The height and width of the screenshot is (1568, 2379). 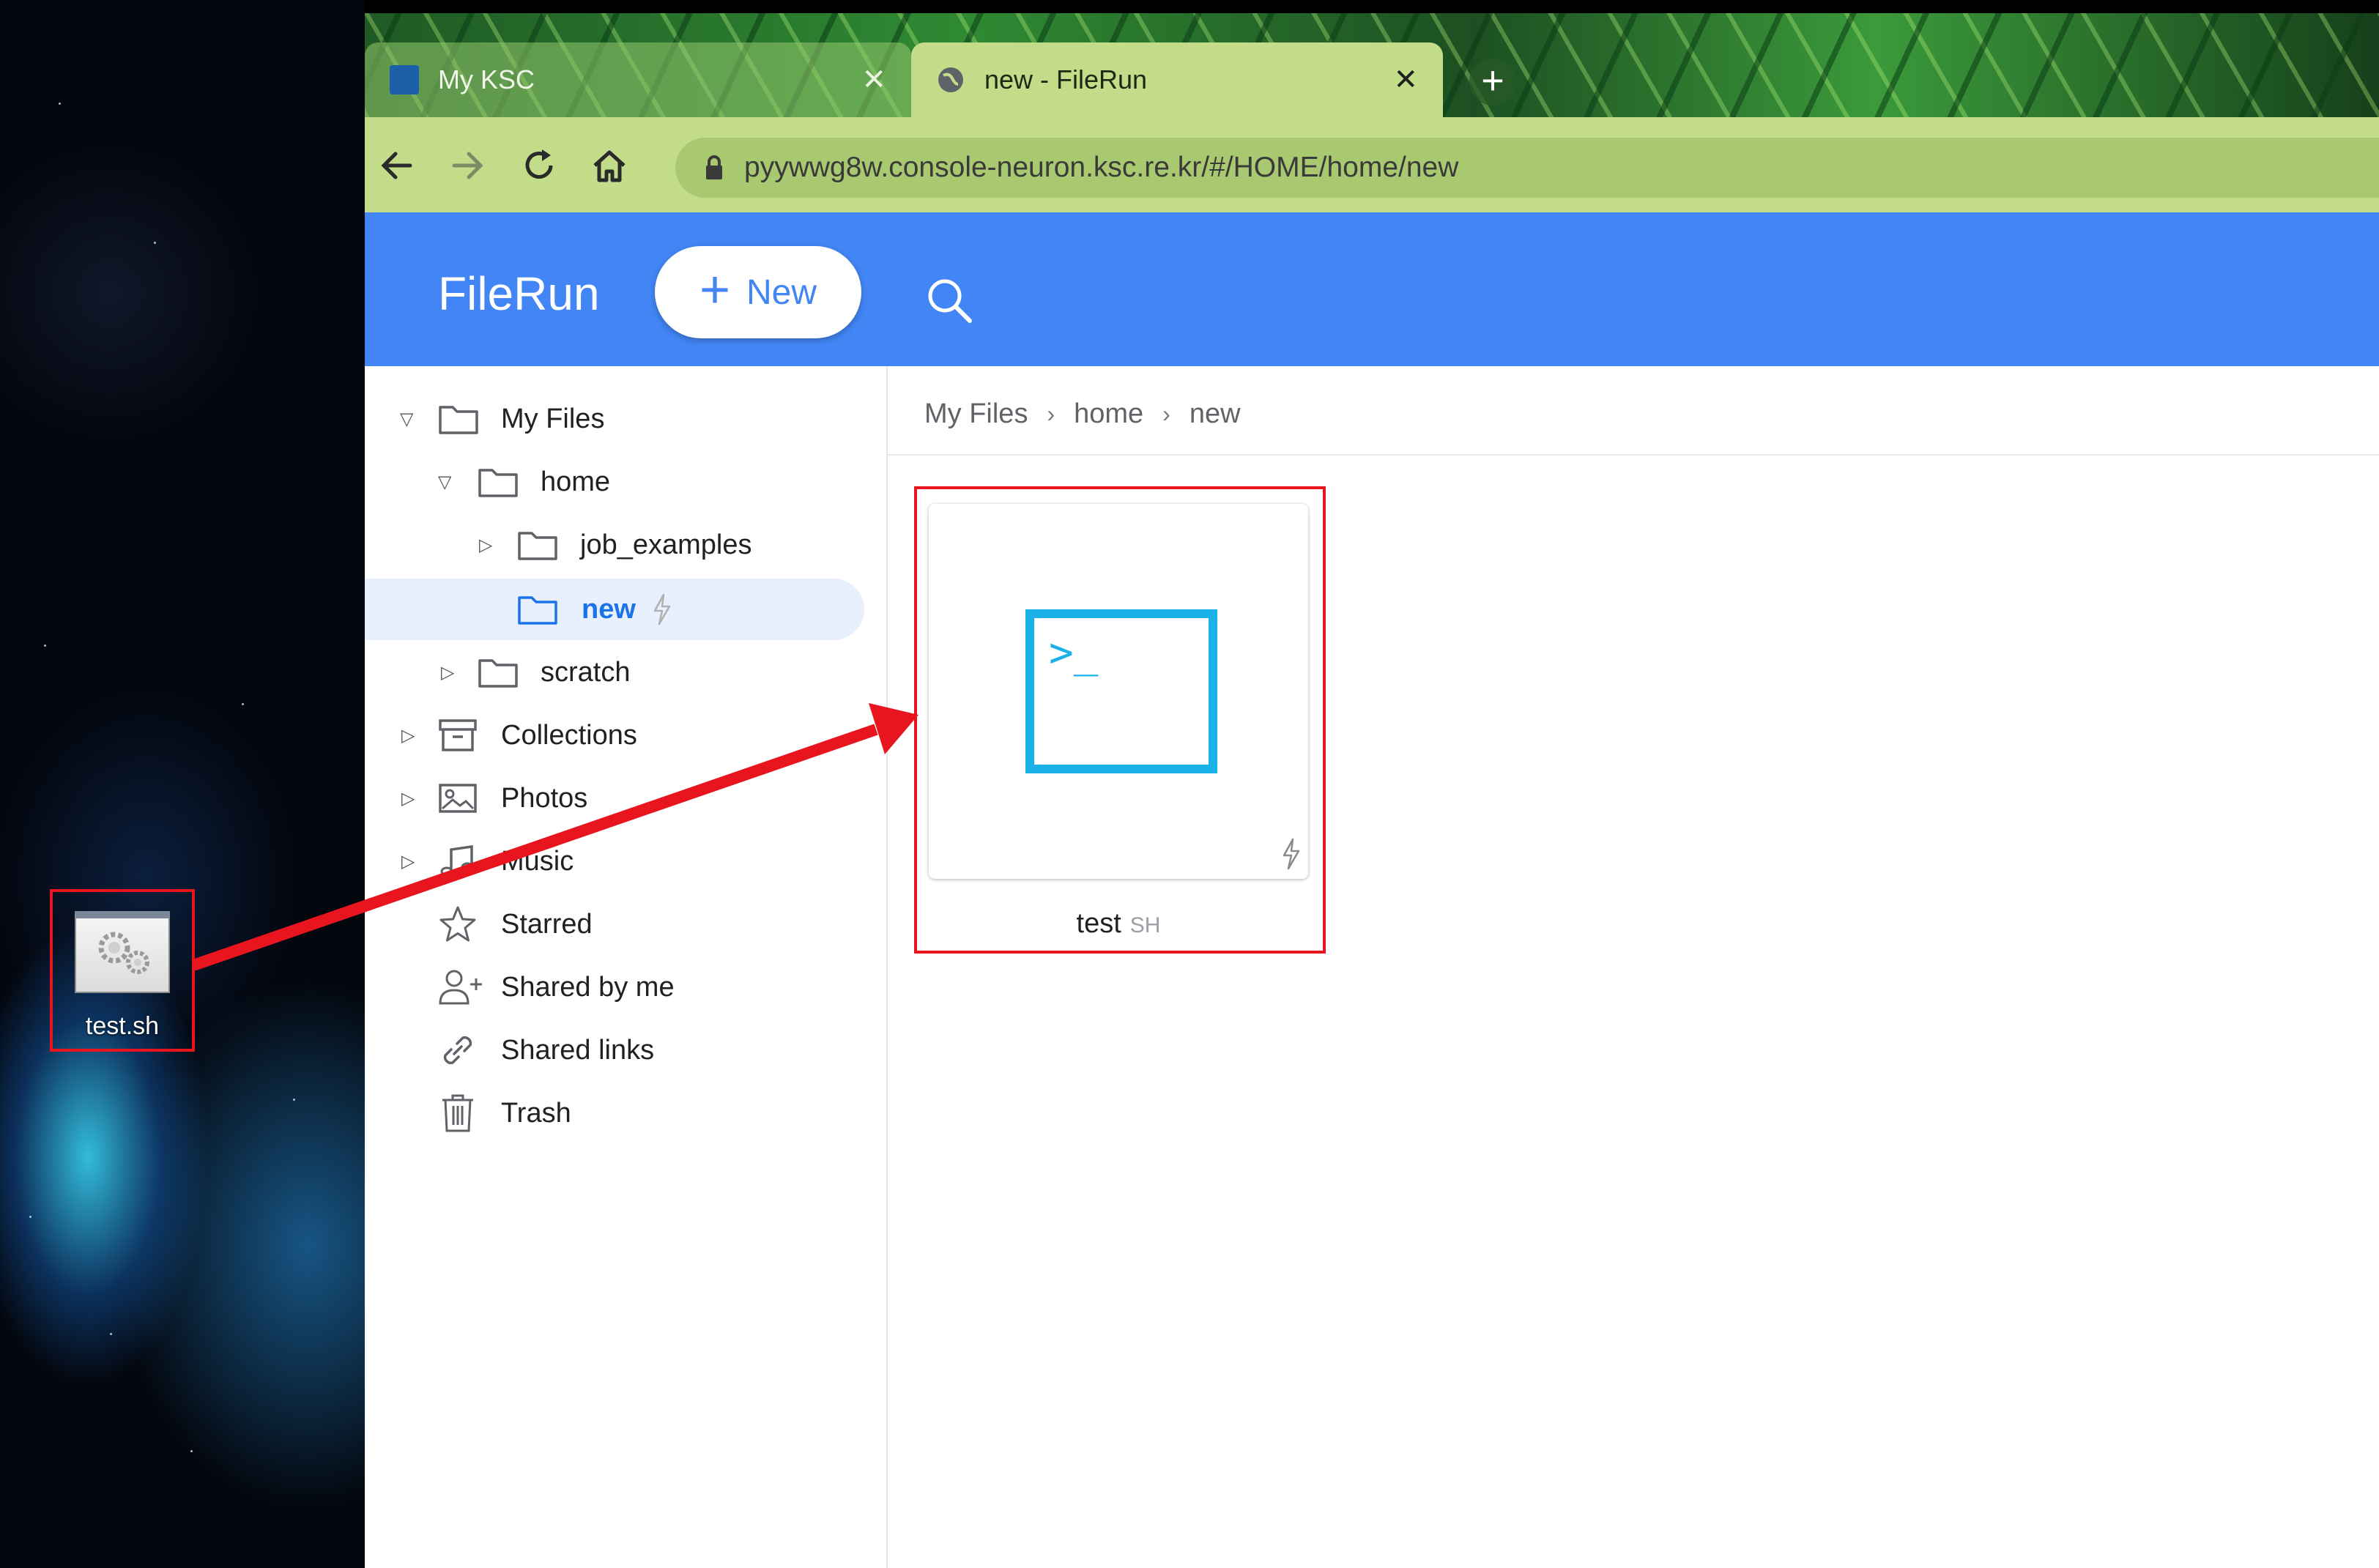 I want to click on tab-strip: My KSC ✕ new - FileRun ✕ +, so click(x=1372, y=65).